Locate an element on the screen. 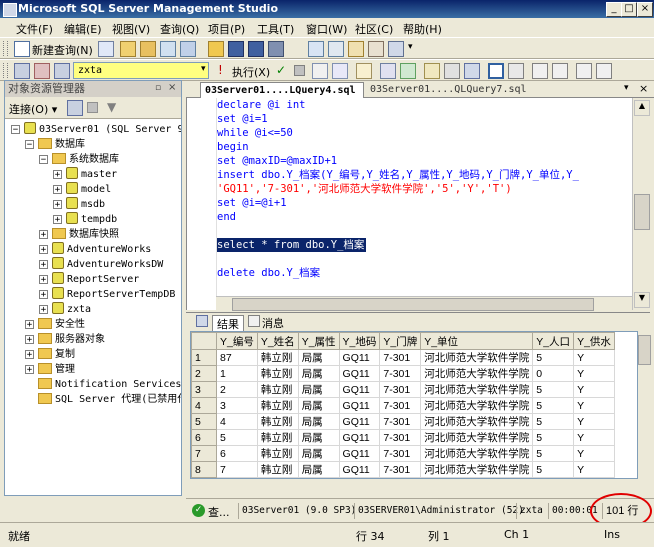 The image size is (654, 547). mdx-query-icon is located at coordinates (148, 49).